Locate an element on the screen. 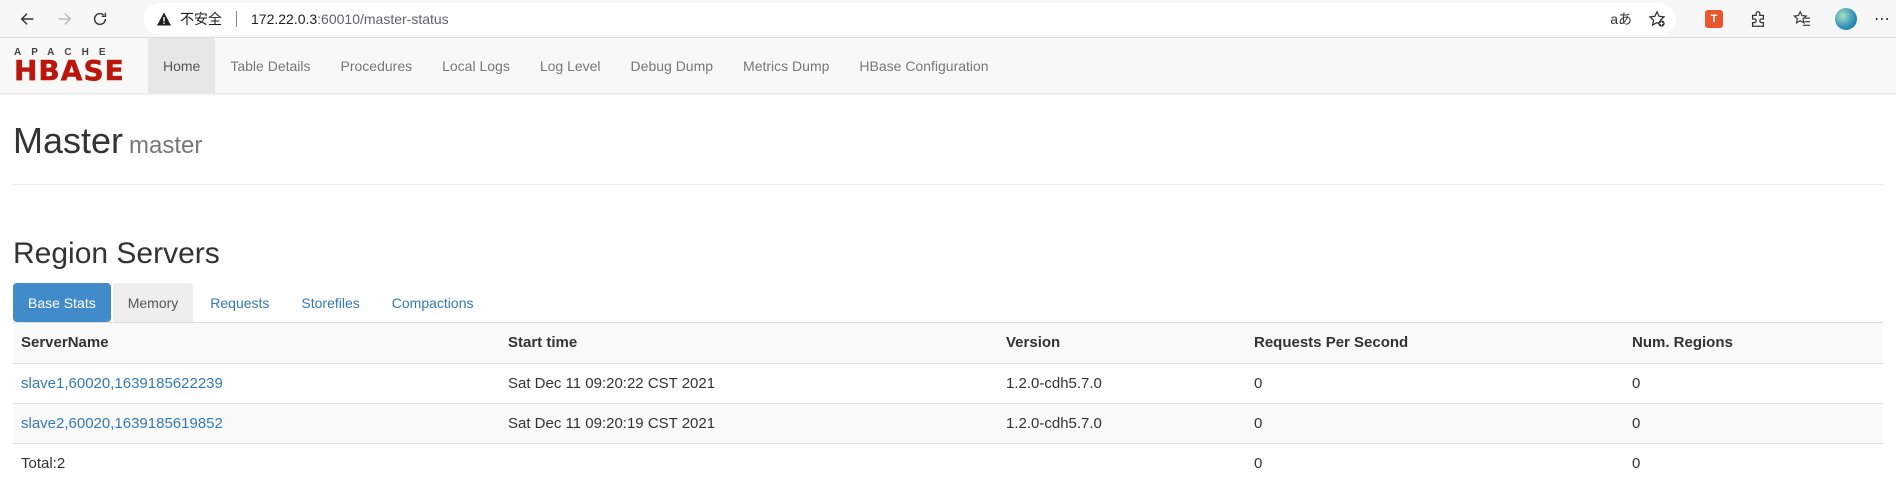  start-time-cell: Sat Dec 11 09:20:19 CST 2021 is located at coordinates (749, 422).